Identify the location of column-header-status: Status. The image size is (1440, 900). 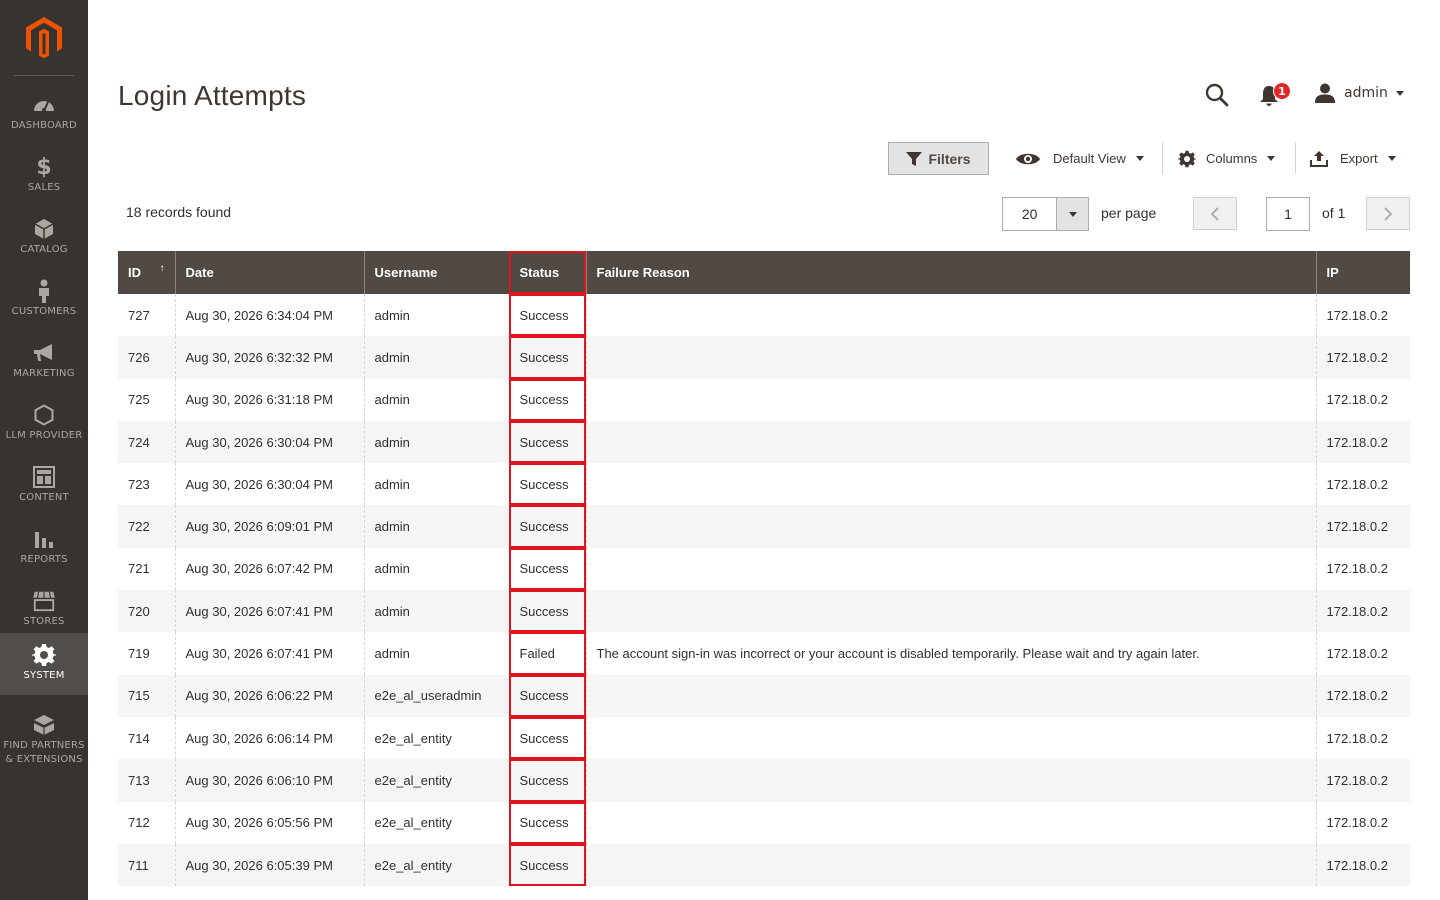
(547, 272).